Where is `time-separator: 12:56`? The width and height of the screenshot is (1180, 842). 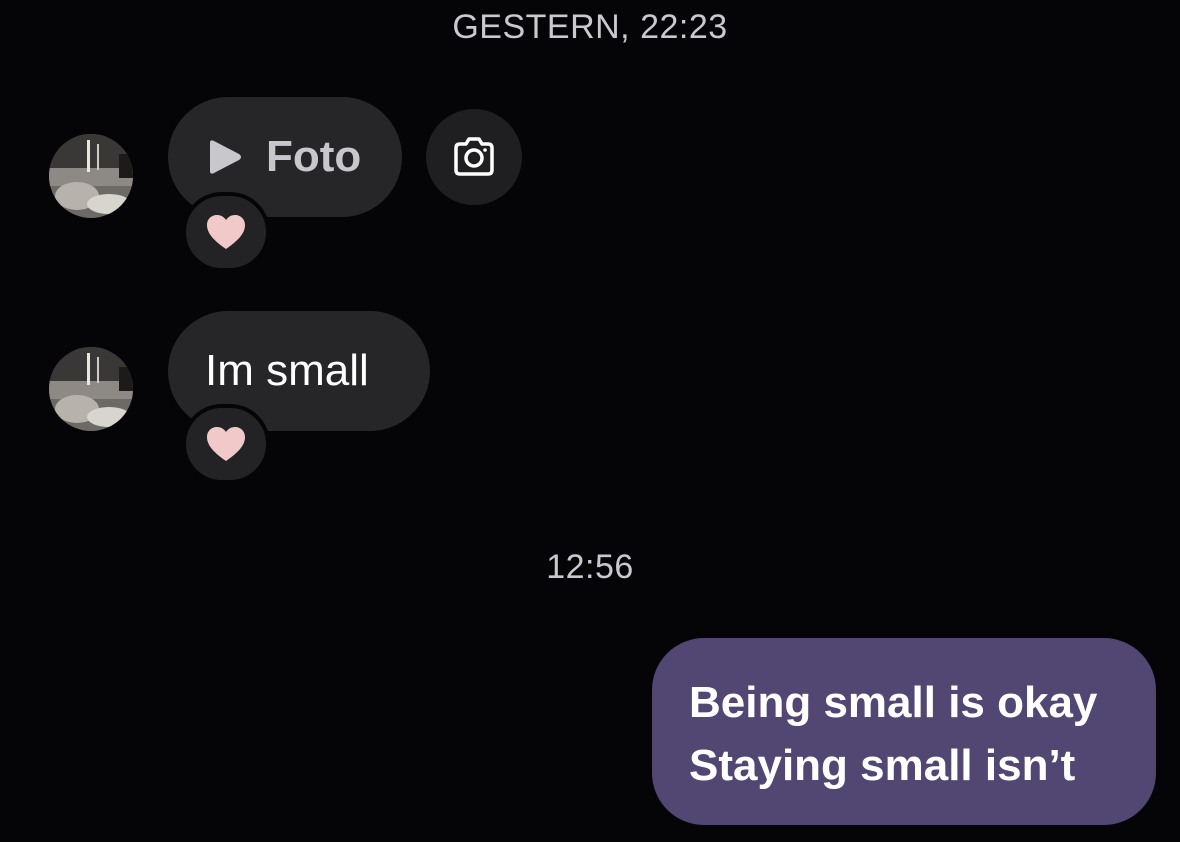 time-separator: 12:56 is located at coordinates (590, 567).